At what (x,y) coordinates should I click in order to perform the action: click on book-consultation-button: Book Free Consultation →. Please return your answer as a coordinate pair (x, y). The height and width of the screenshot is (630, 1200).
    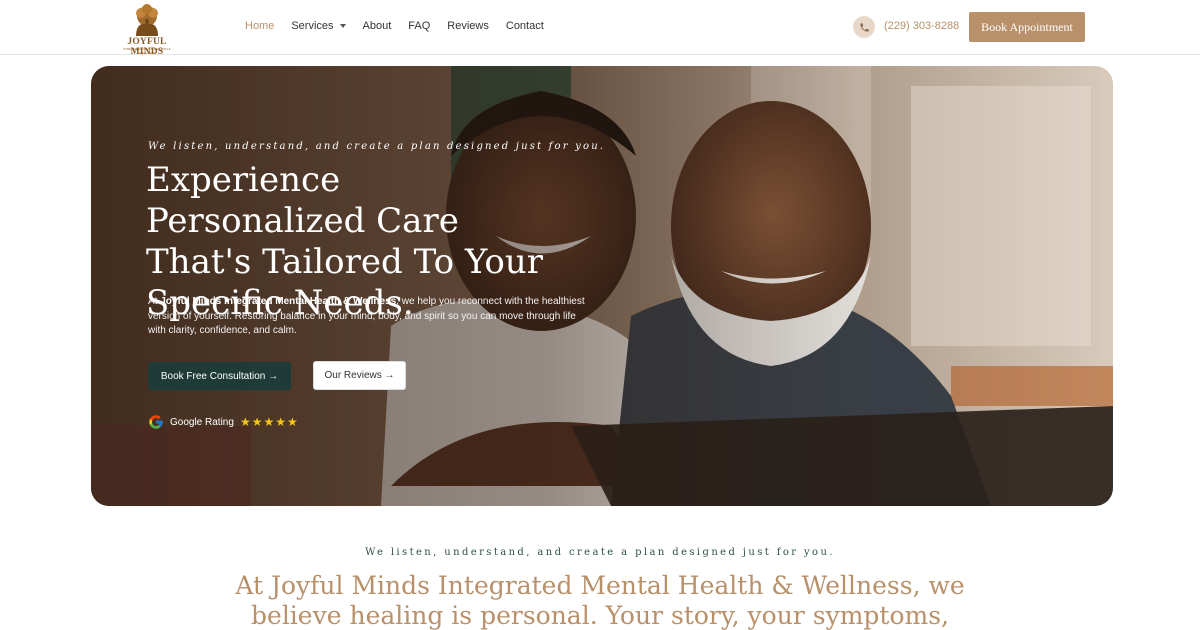
    Looking at the image, I should click on (219, 376).